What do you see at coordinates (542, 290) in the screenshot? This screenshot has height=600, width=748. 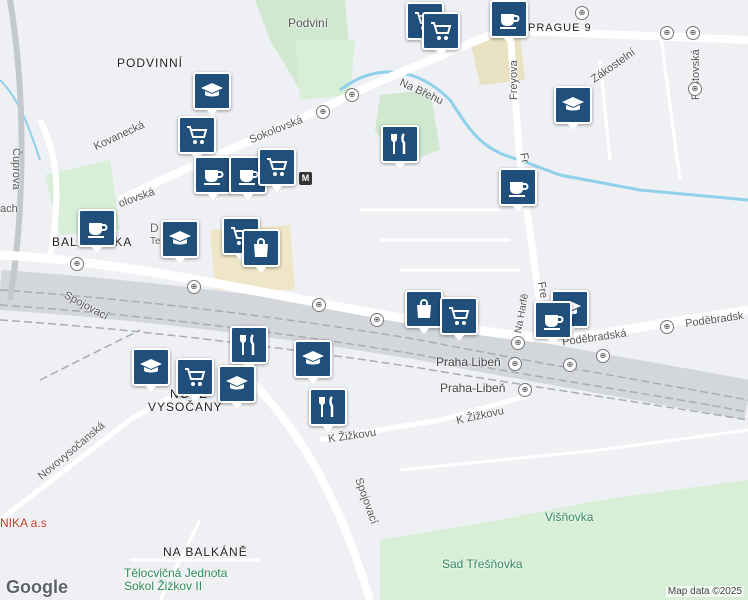 I see `street-label-fre: Fre` at bounding box center [542, 290].